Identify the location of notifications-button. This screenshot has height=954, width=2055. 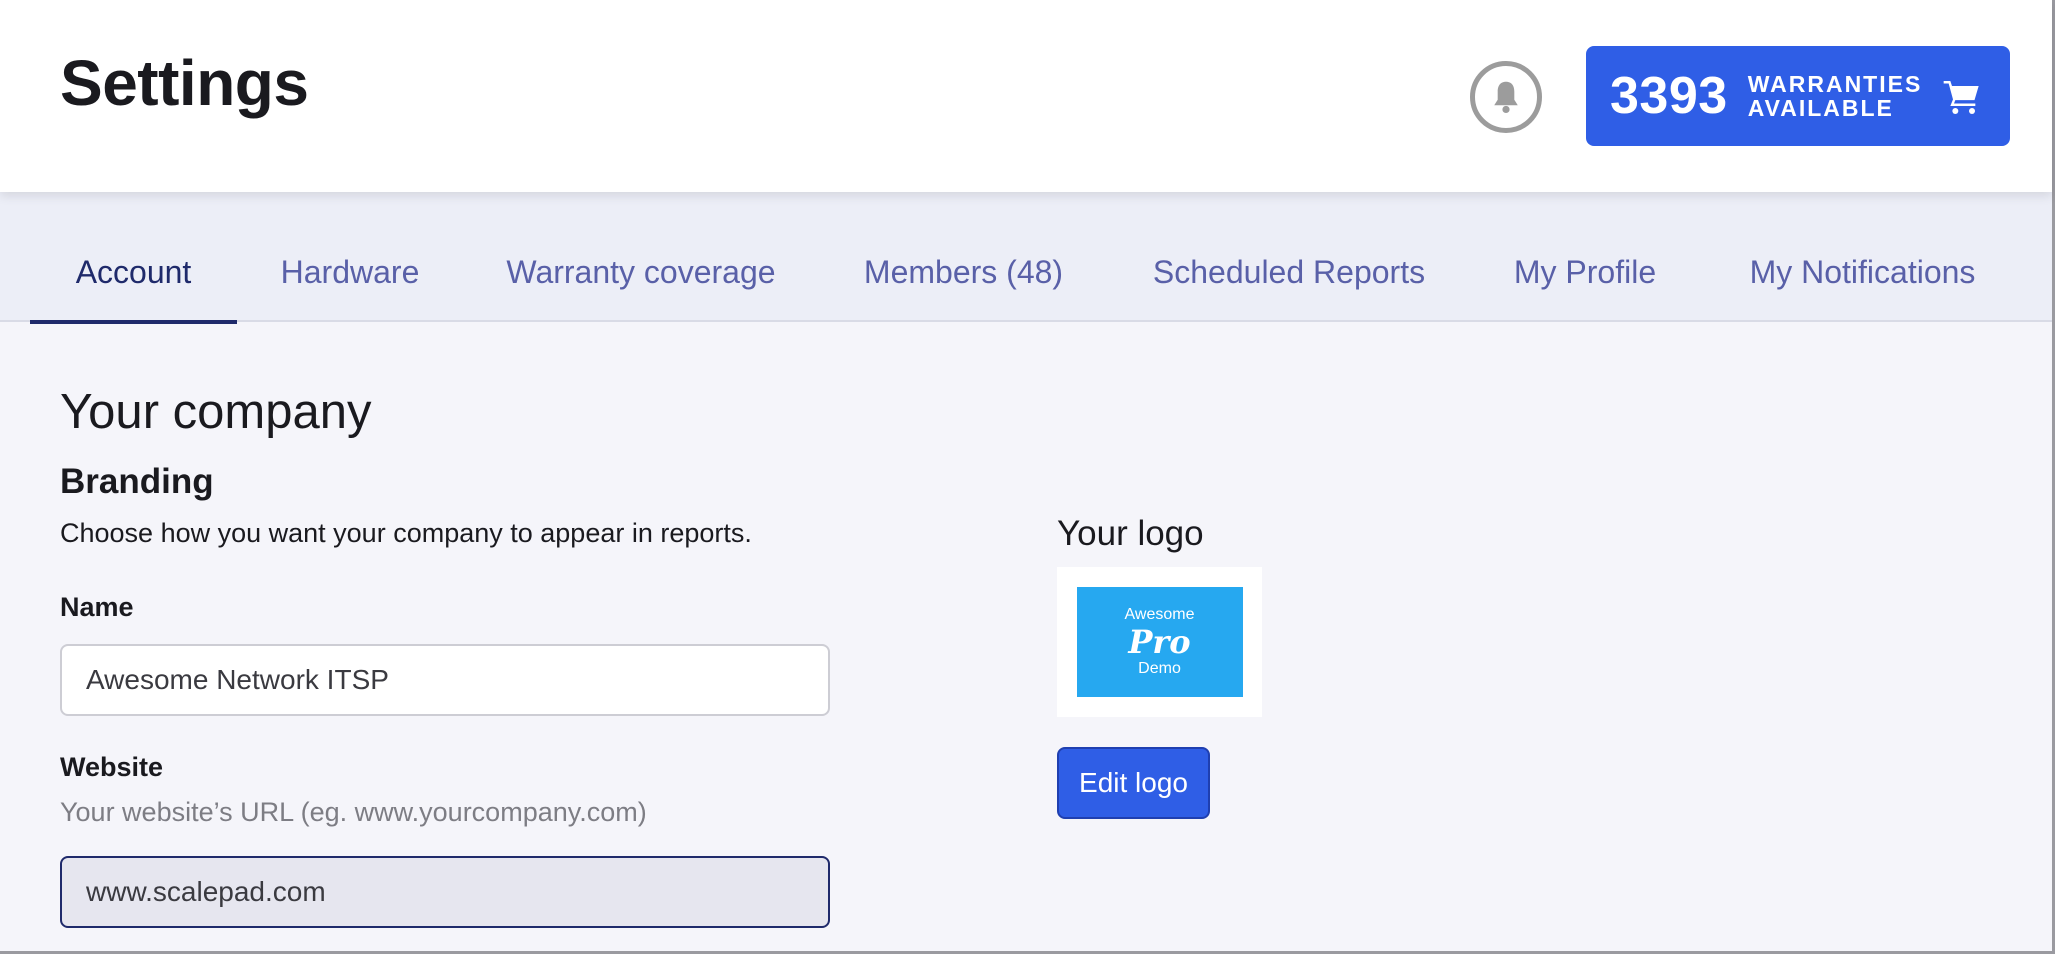
(1506, 97).